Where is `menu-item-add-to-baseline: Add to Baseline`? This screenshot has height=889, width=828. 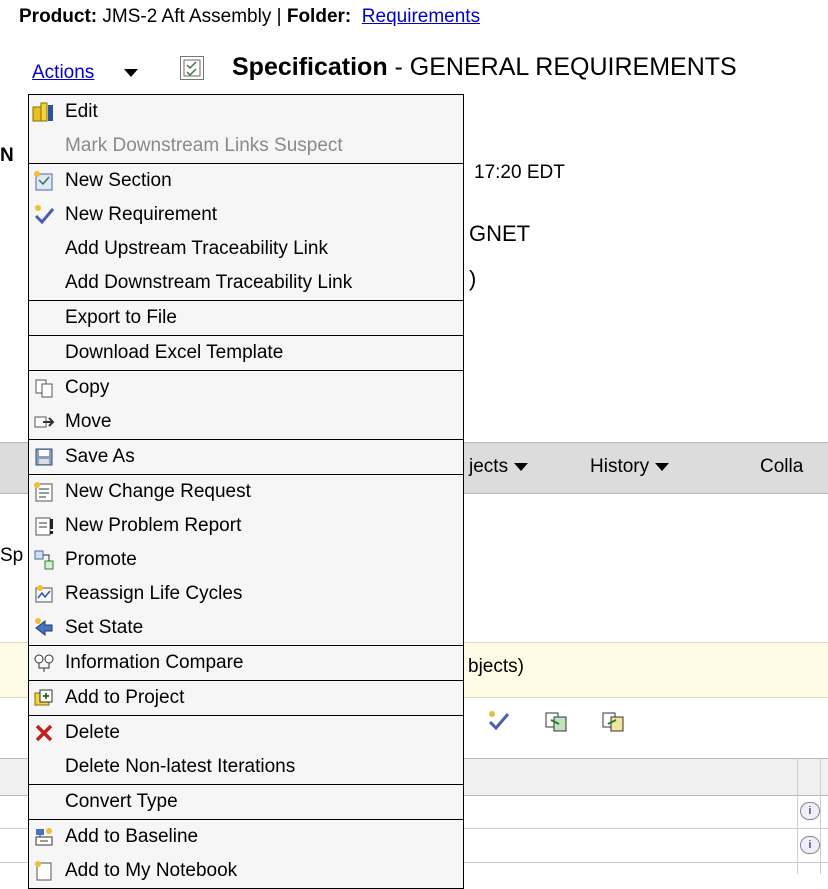
menu-item-add-to-baseline: Add to Baseline is located at coordinates (246, 837).